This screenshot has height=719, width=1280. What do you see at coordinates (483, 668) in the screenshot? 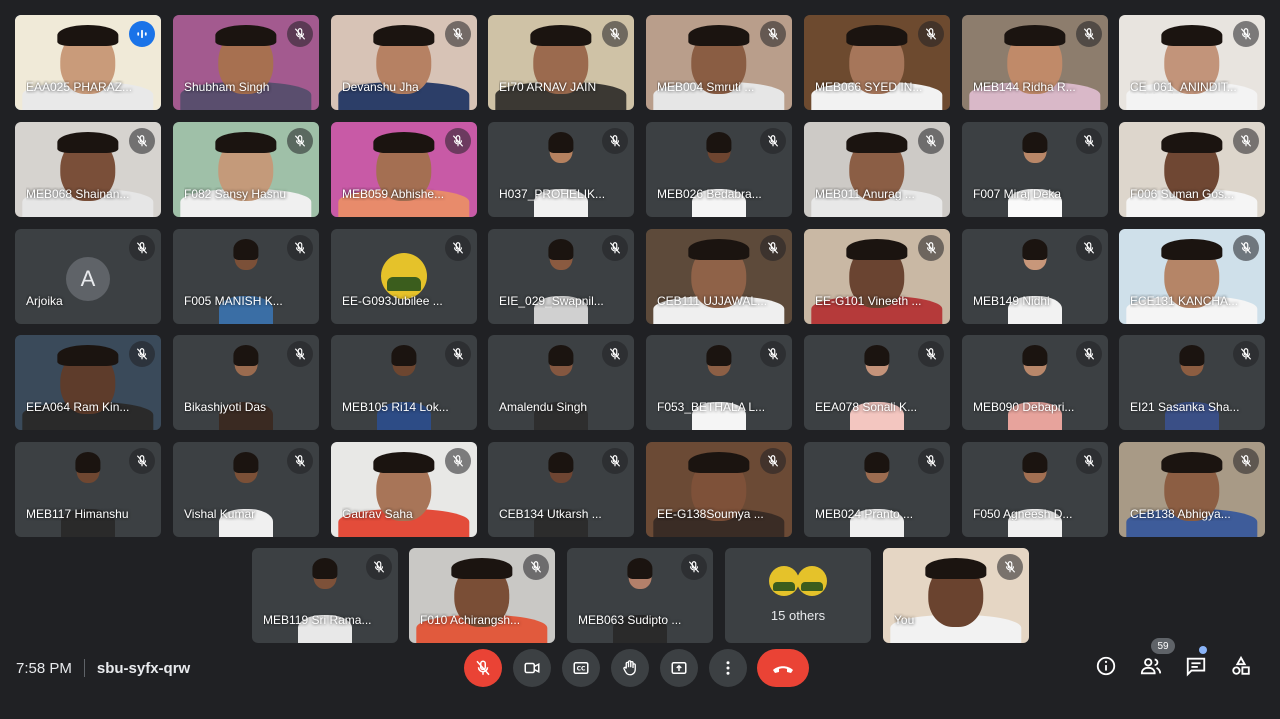
I see `microphone-toggle-button` at bounding box center [483, 668].